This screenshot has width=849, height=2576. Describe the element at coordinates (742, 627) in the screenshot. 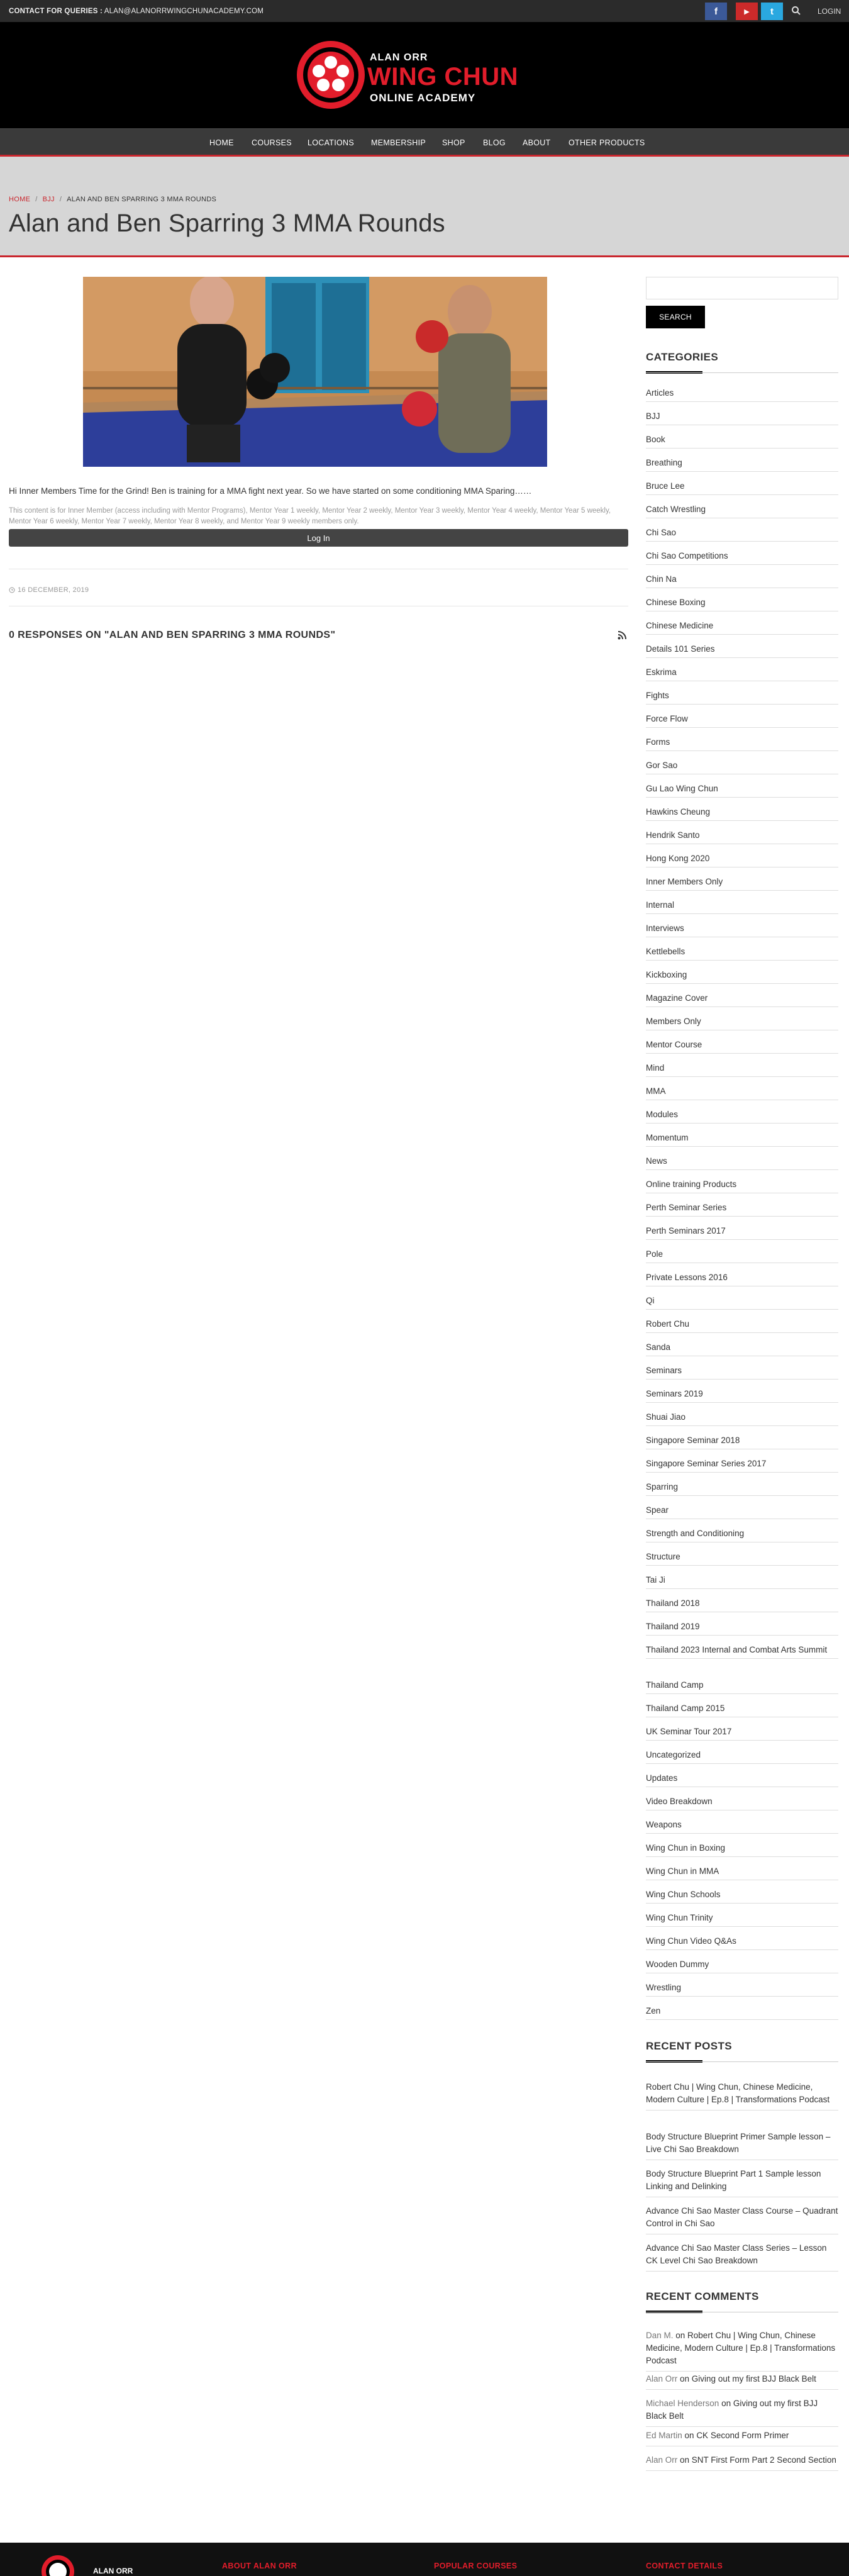

I see `category-item: Chinese Medicine` at that location.